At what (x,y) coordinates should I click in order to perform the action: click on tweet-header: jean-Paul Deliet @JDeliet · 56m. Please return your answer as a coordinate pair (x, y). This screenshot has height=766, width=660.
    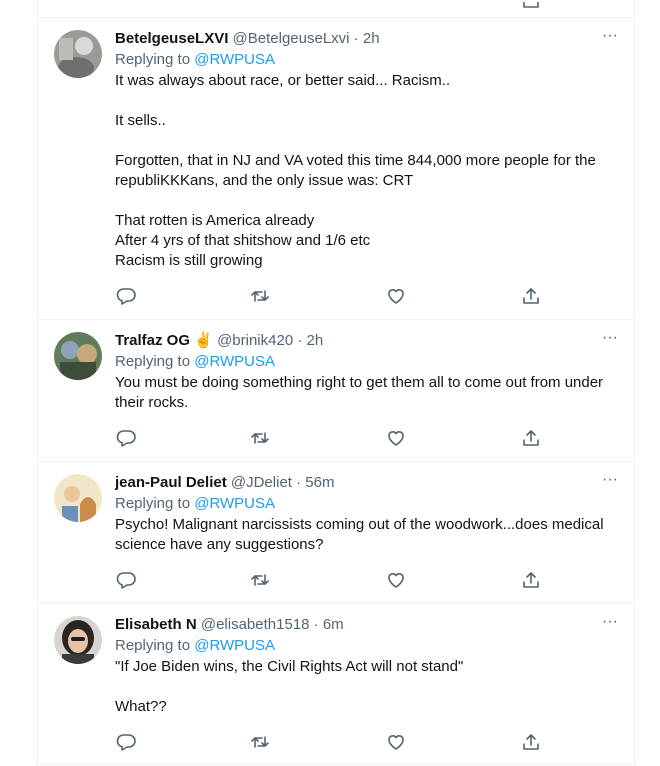
    Looking at the image, I should click on (365, 483).